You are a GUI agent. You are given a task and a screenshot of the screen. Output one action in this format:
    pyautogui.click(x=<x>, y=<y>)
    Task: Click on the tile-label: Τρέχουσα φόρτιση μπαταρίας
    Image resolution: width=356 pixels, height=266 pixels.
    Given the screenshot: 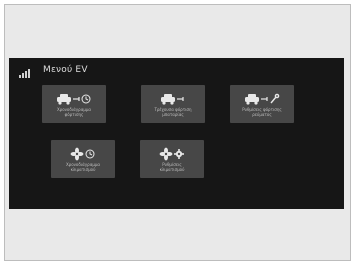 What is the action you would take?
    pyautogui.click(x=173, y=112)
    